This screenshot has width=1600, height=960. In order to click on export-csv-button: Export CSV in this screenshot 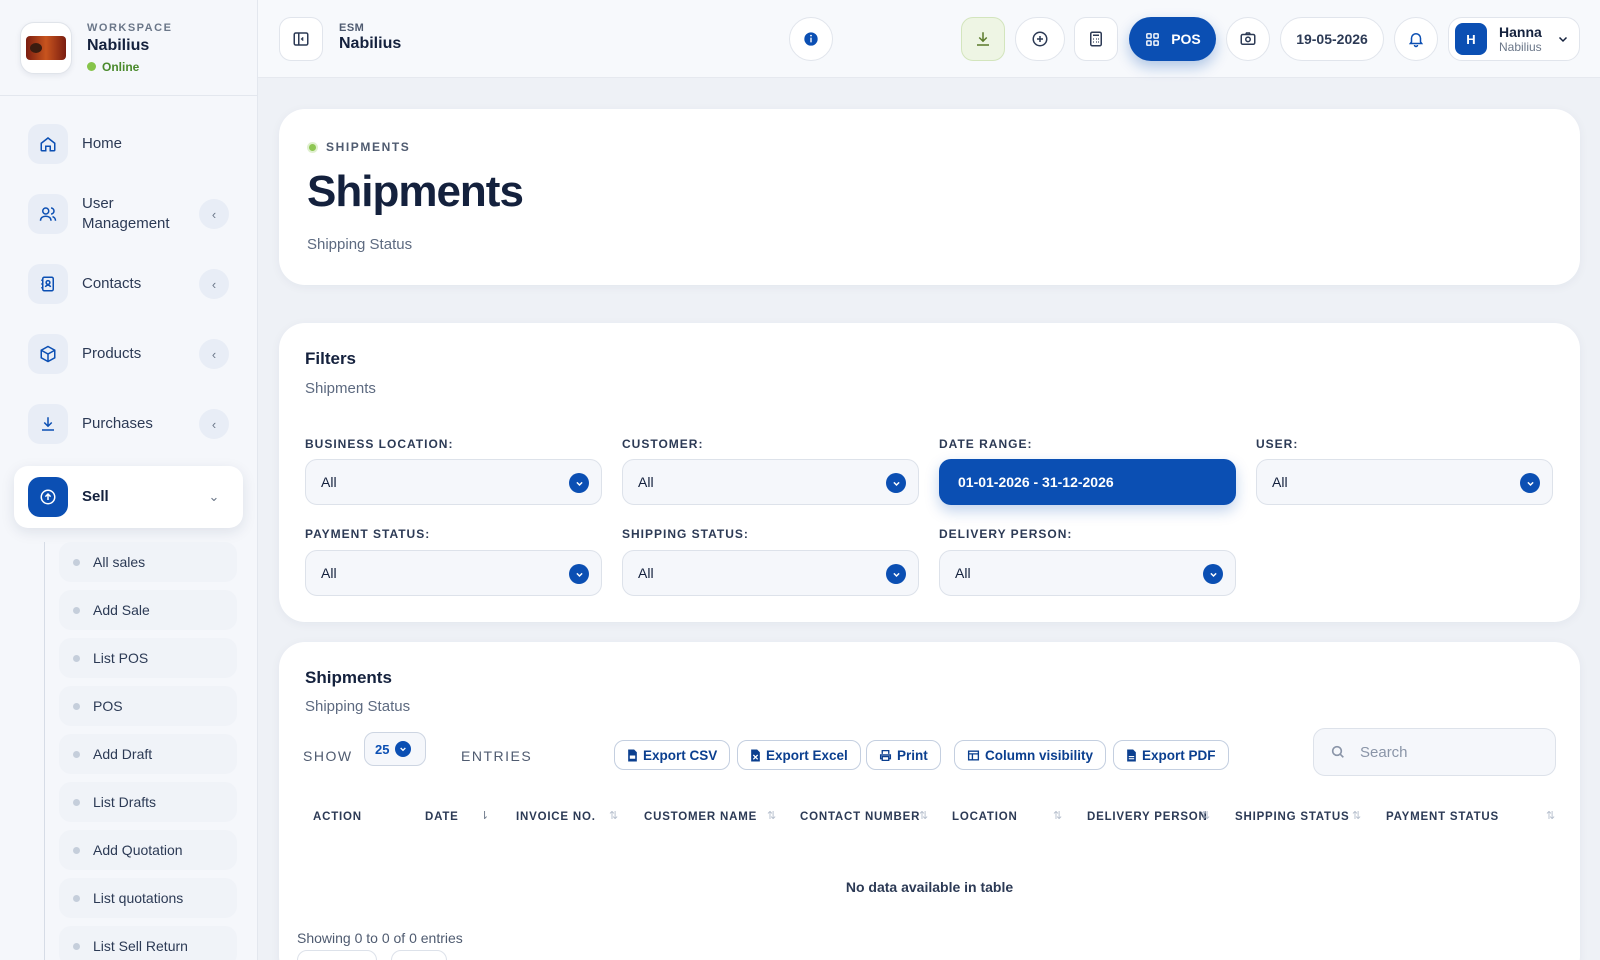, I will do `click(672, 755)`.